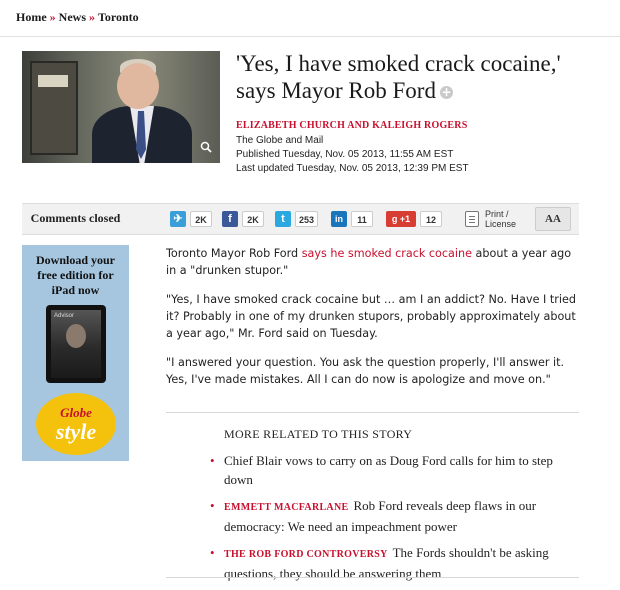  What do you see at coordinates (362, 219) in the screenshot?
I see `linkedin-count: 11` at bounding box center [362, 219].